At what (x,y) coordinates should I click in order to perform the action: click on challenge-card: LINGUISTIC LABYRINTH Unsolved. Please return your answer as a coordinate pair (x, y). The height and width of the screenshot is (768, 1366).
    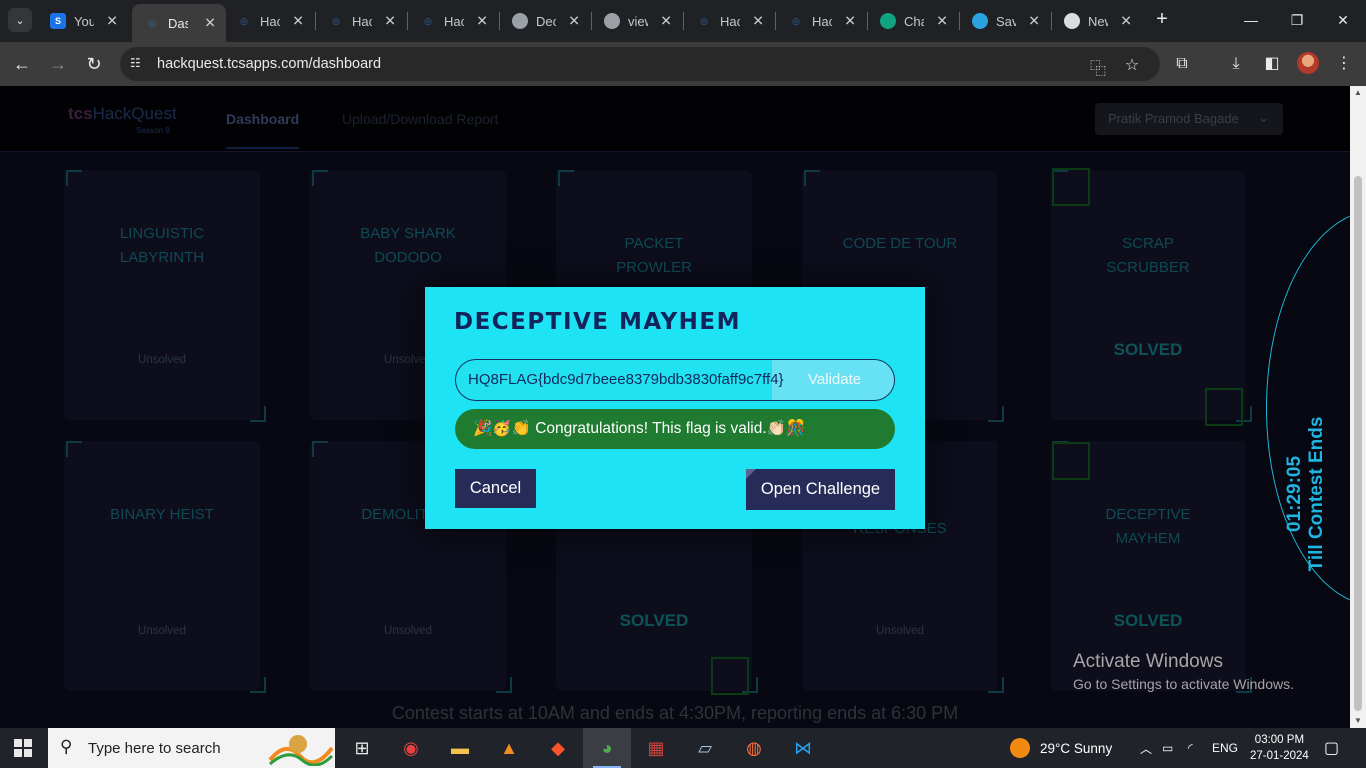
    Looking at the image, I should click on (165, 296).